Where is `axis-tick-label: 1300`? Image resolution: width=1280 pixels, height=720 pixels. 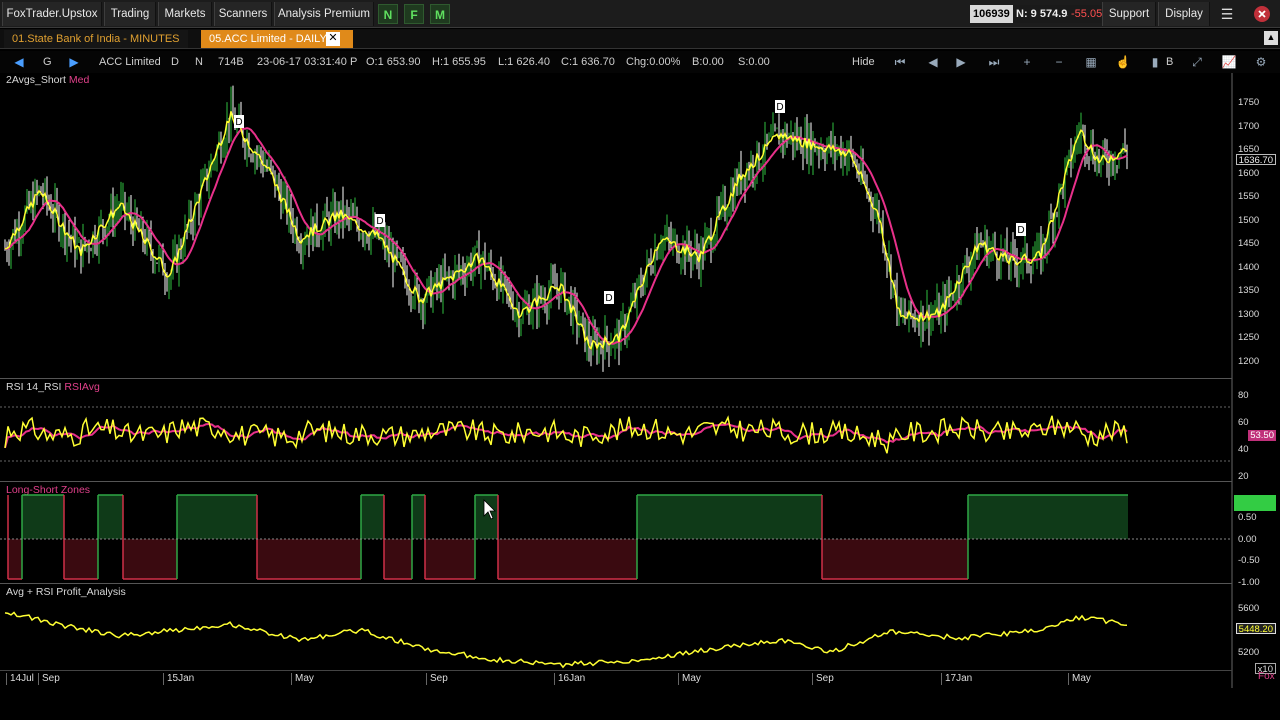 axis-tick-label: 1300 is located at coordinates (1249, 314).